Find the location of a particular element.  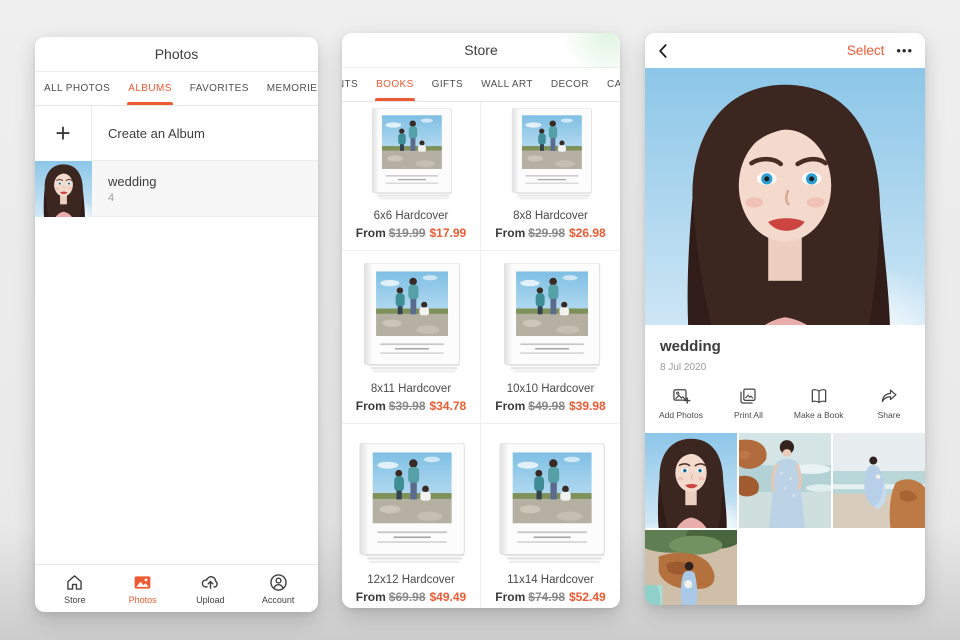

tab-albums: ALBUMS is located at coordinates (150, 88).